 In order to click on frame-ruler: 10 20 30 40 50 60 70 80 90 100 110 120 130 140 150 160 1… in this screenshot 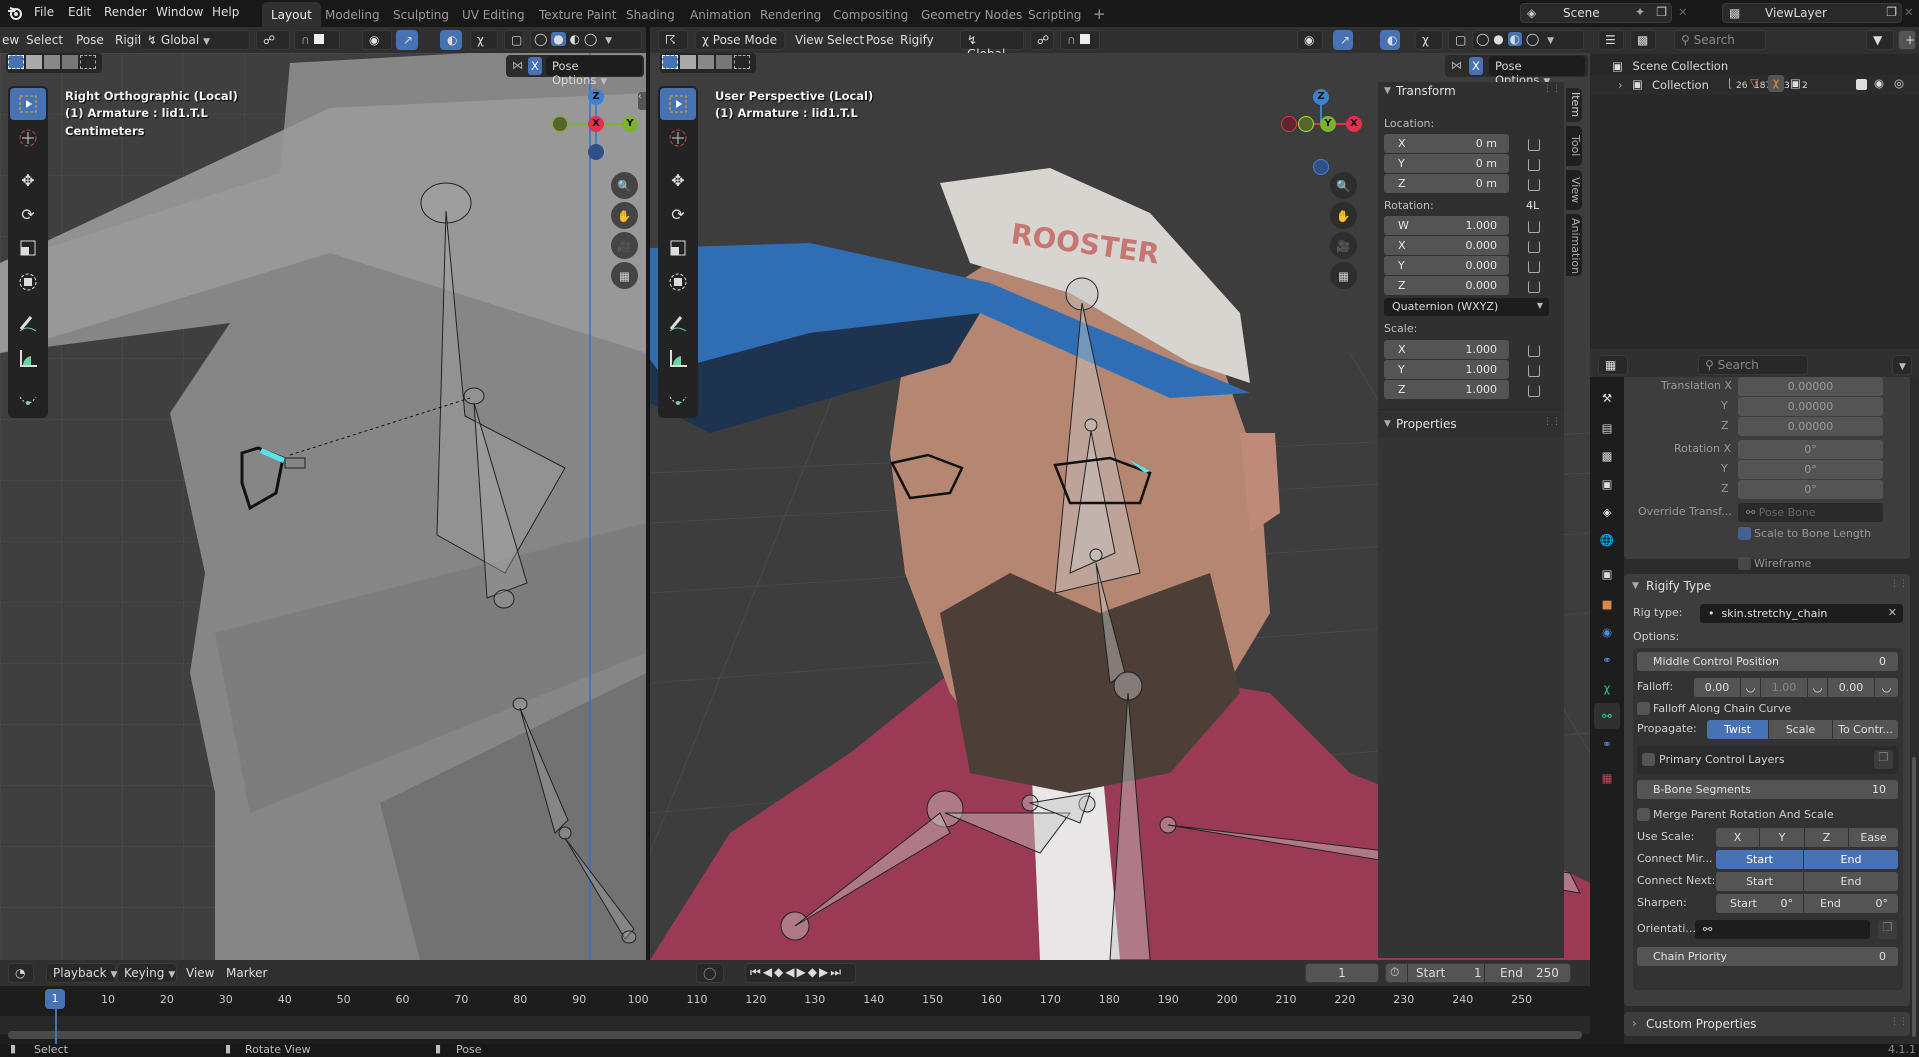, I will do `click(795, 1001)`.